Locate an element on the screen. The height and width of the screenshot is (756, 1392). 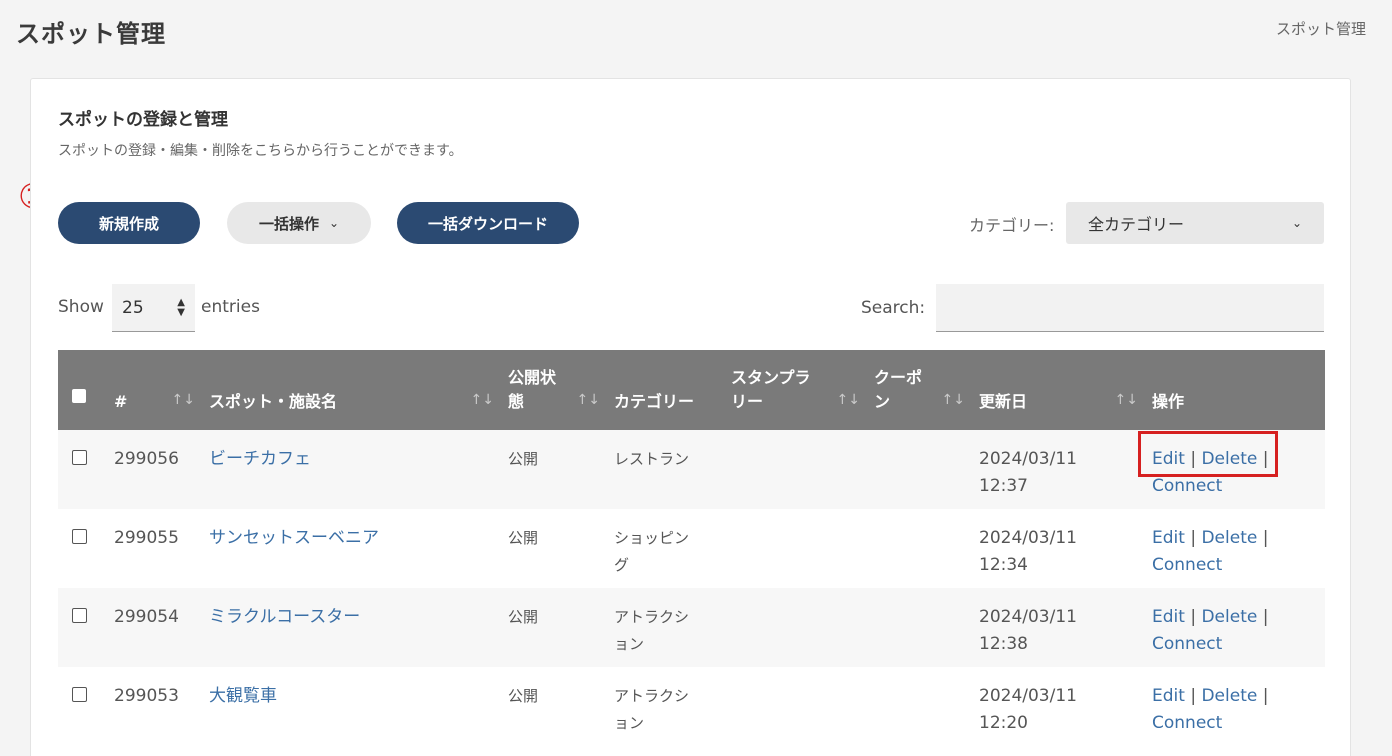
row-id: 299054 is located at coordinates (146, 617).